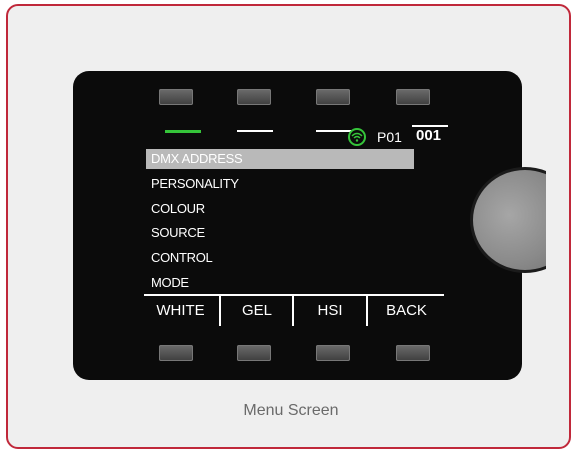 The image size is (582, 449). What do you see at coordinates (357, 137) in the screenshot?
I see `wifi-icon` at bounding box center [357, 137].